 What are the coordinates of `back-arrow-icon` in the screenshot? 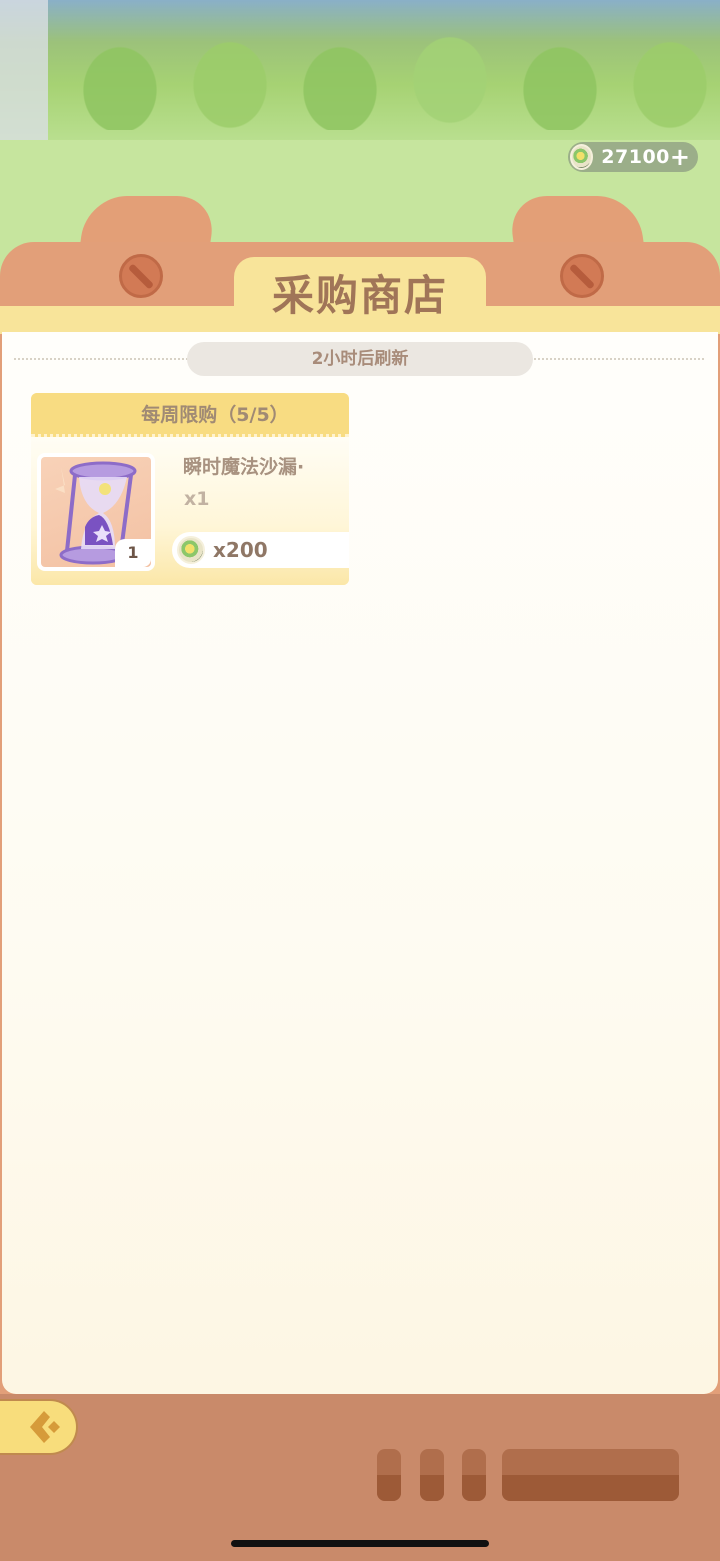 It's located at (45, 1427).